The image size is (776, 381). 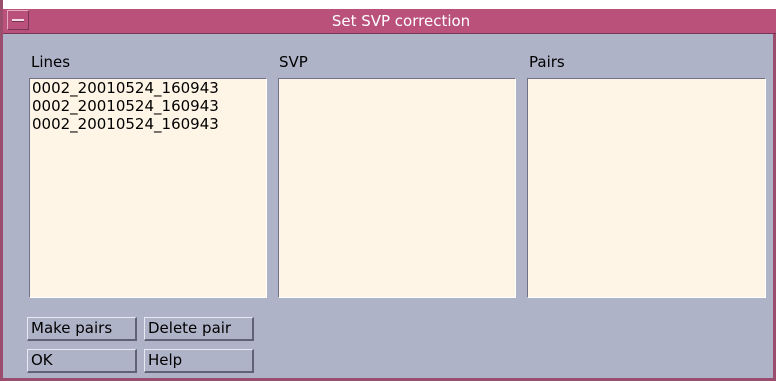 What do you see at coordinates (18, 20) in the screenshot?
I see `window-menu-icon` at bounding box center [18, 20].